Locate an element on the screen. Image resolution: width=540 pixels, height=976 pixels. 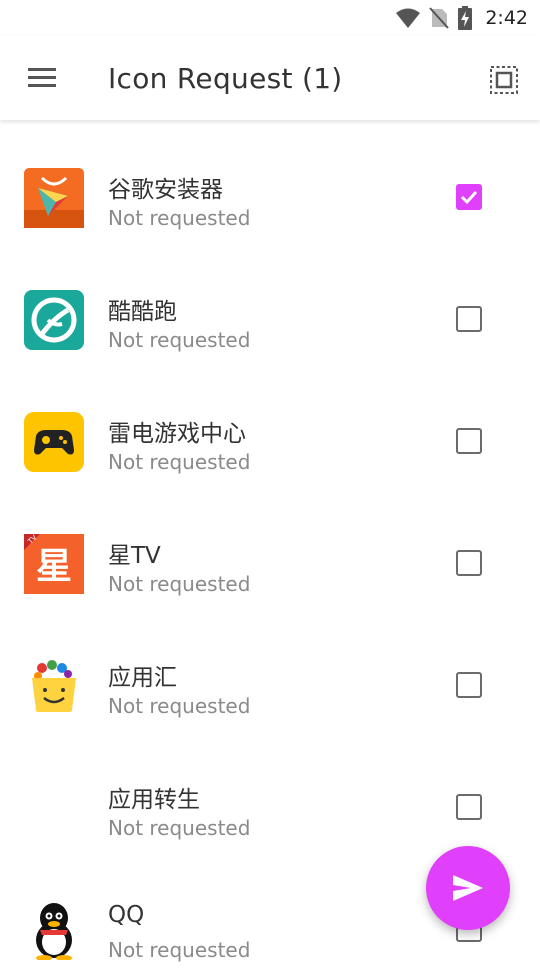
shopping-bag-icon is located at coordinates (54, 686).